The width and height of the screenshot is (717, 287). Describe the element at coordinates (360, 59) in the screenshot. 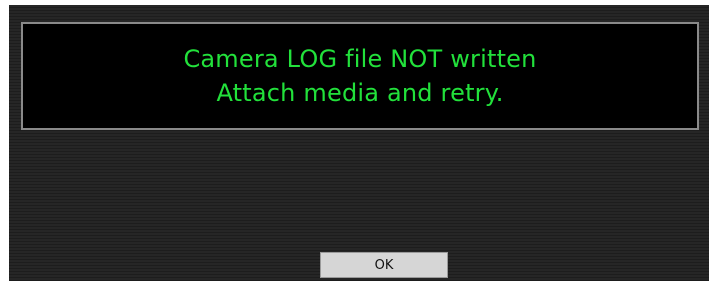

I see `message-line-1: Camera LOG file NOT written` at that location.